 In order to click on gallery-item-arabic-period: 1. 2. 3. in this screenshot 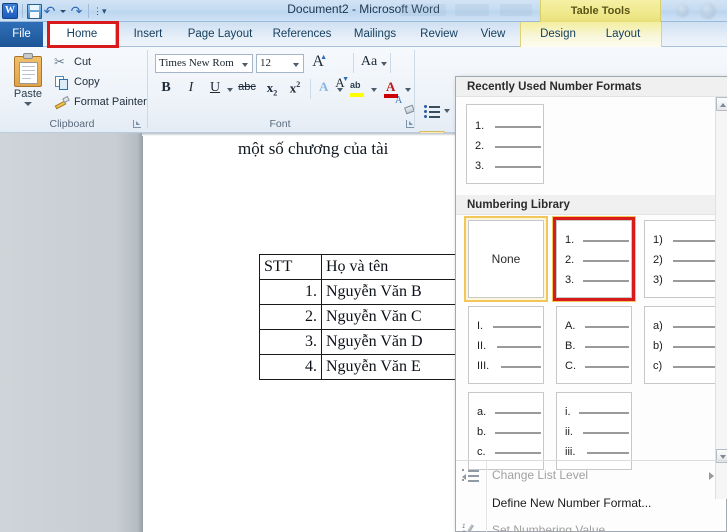, I will do `click(594, 259)`.